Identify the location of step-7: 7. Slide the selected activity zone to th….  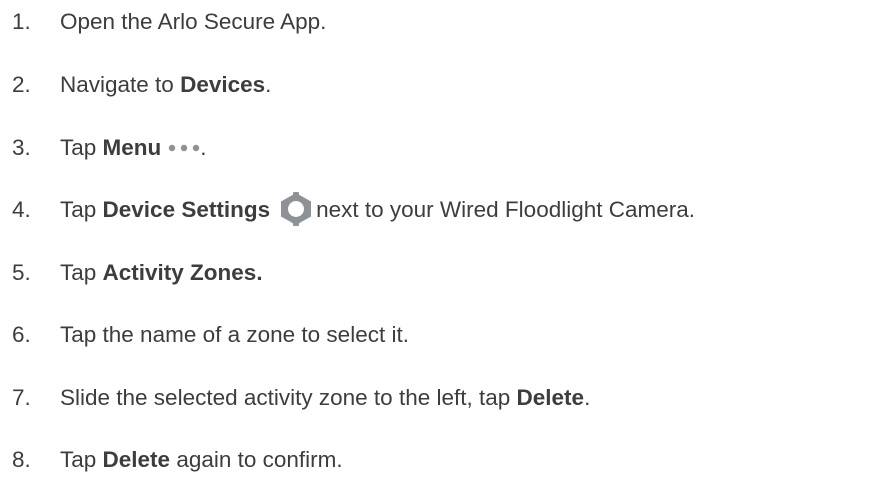
(301, 398).